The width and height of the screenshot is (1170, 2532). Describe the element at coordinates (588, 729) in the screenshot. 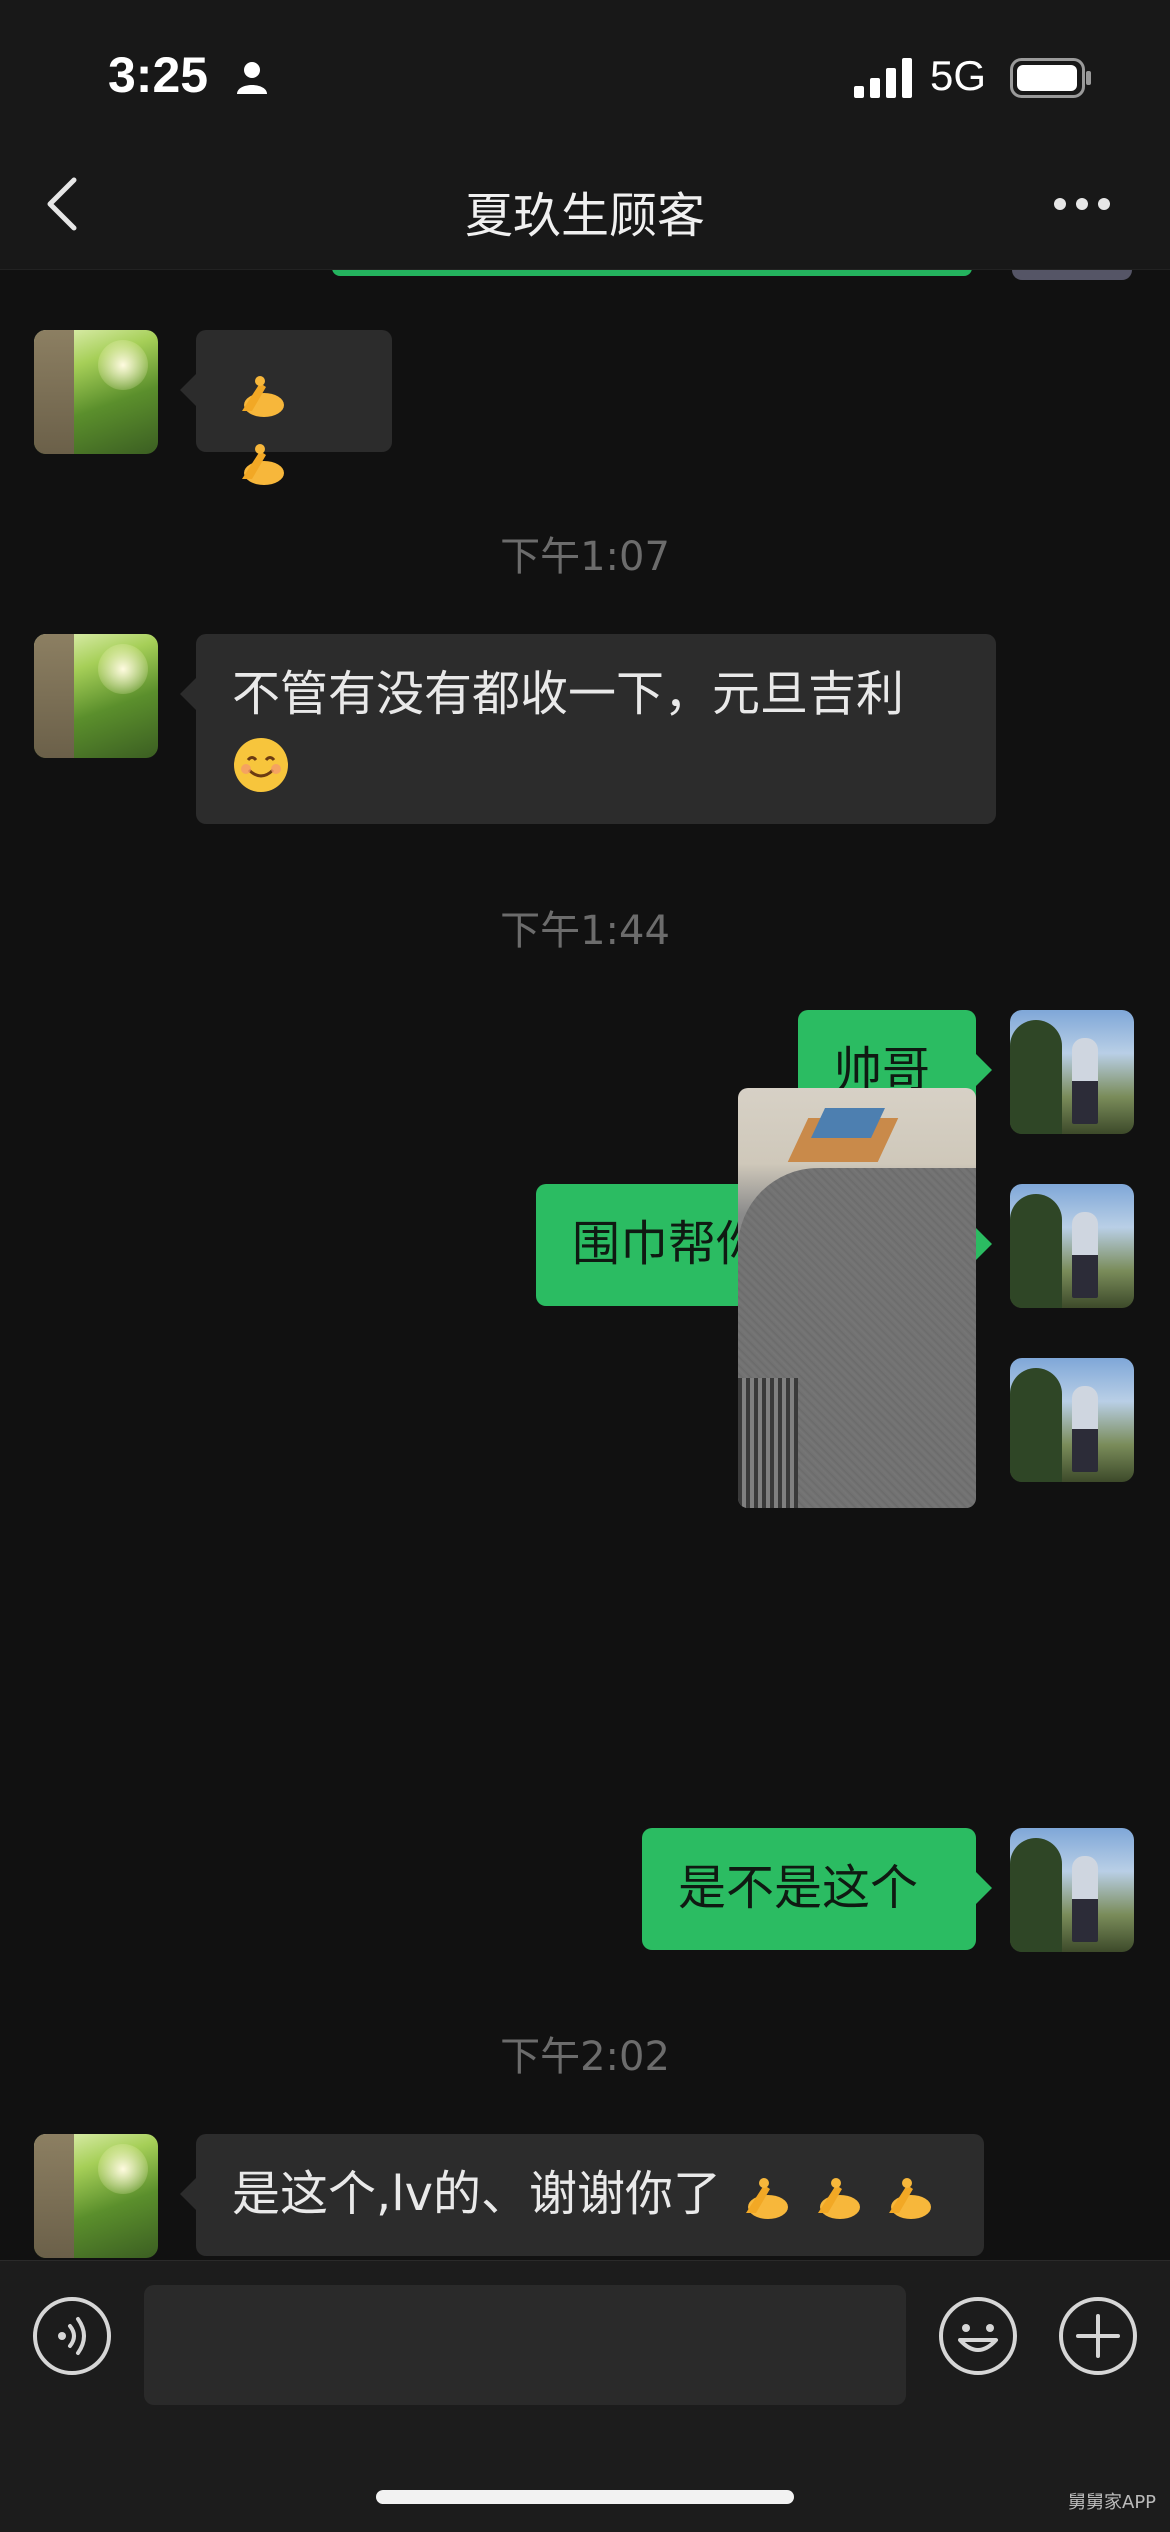

I see `message-bubble-incoming: 不管有没有都收一下，元旦吉利` at that location.